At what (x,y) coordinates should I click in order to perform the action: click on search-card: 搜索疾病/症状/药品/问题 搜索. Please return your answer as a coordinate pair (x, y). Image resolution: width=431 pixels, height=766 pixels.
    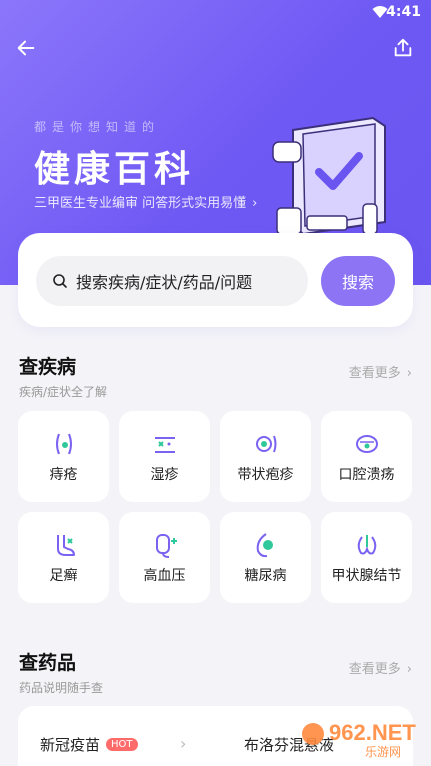
    Looking at the image, I should click on (215, 280).